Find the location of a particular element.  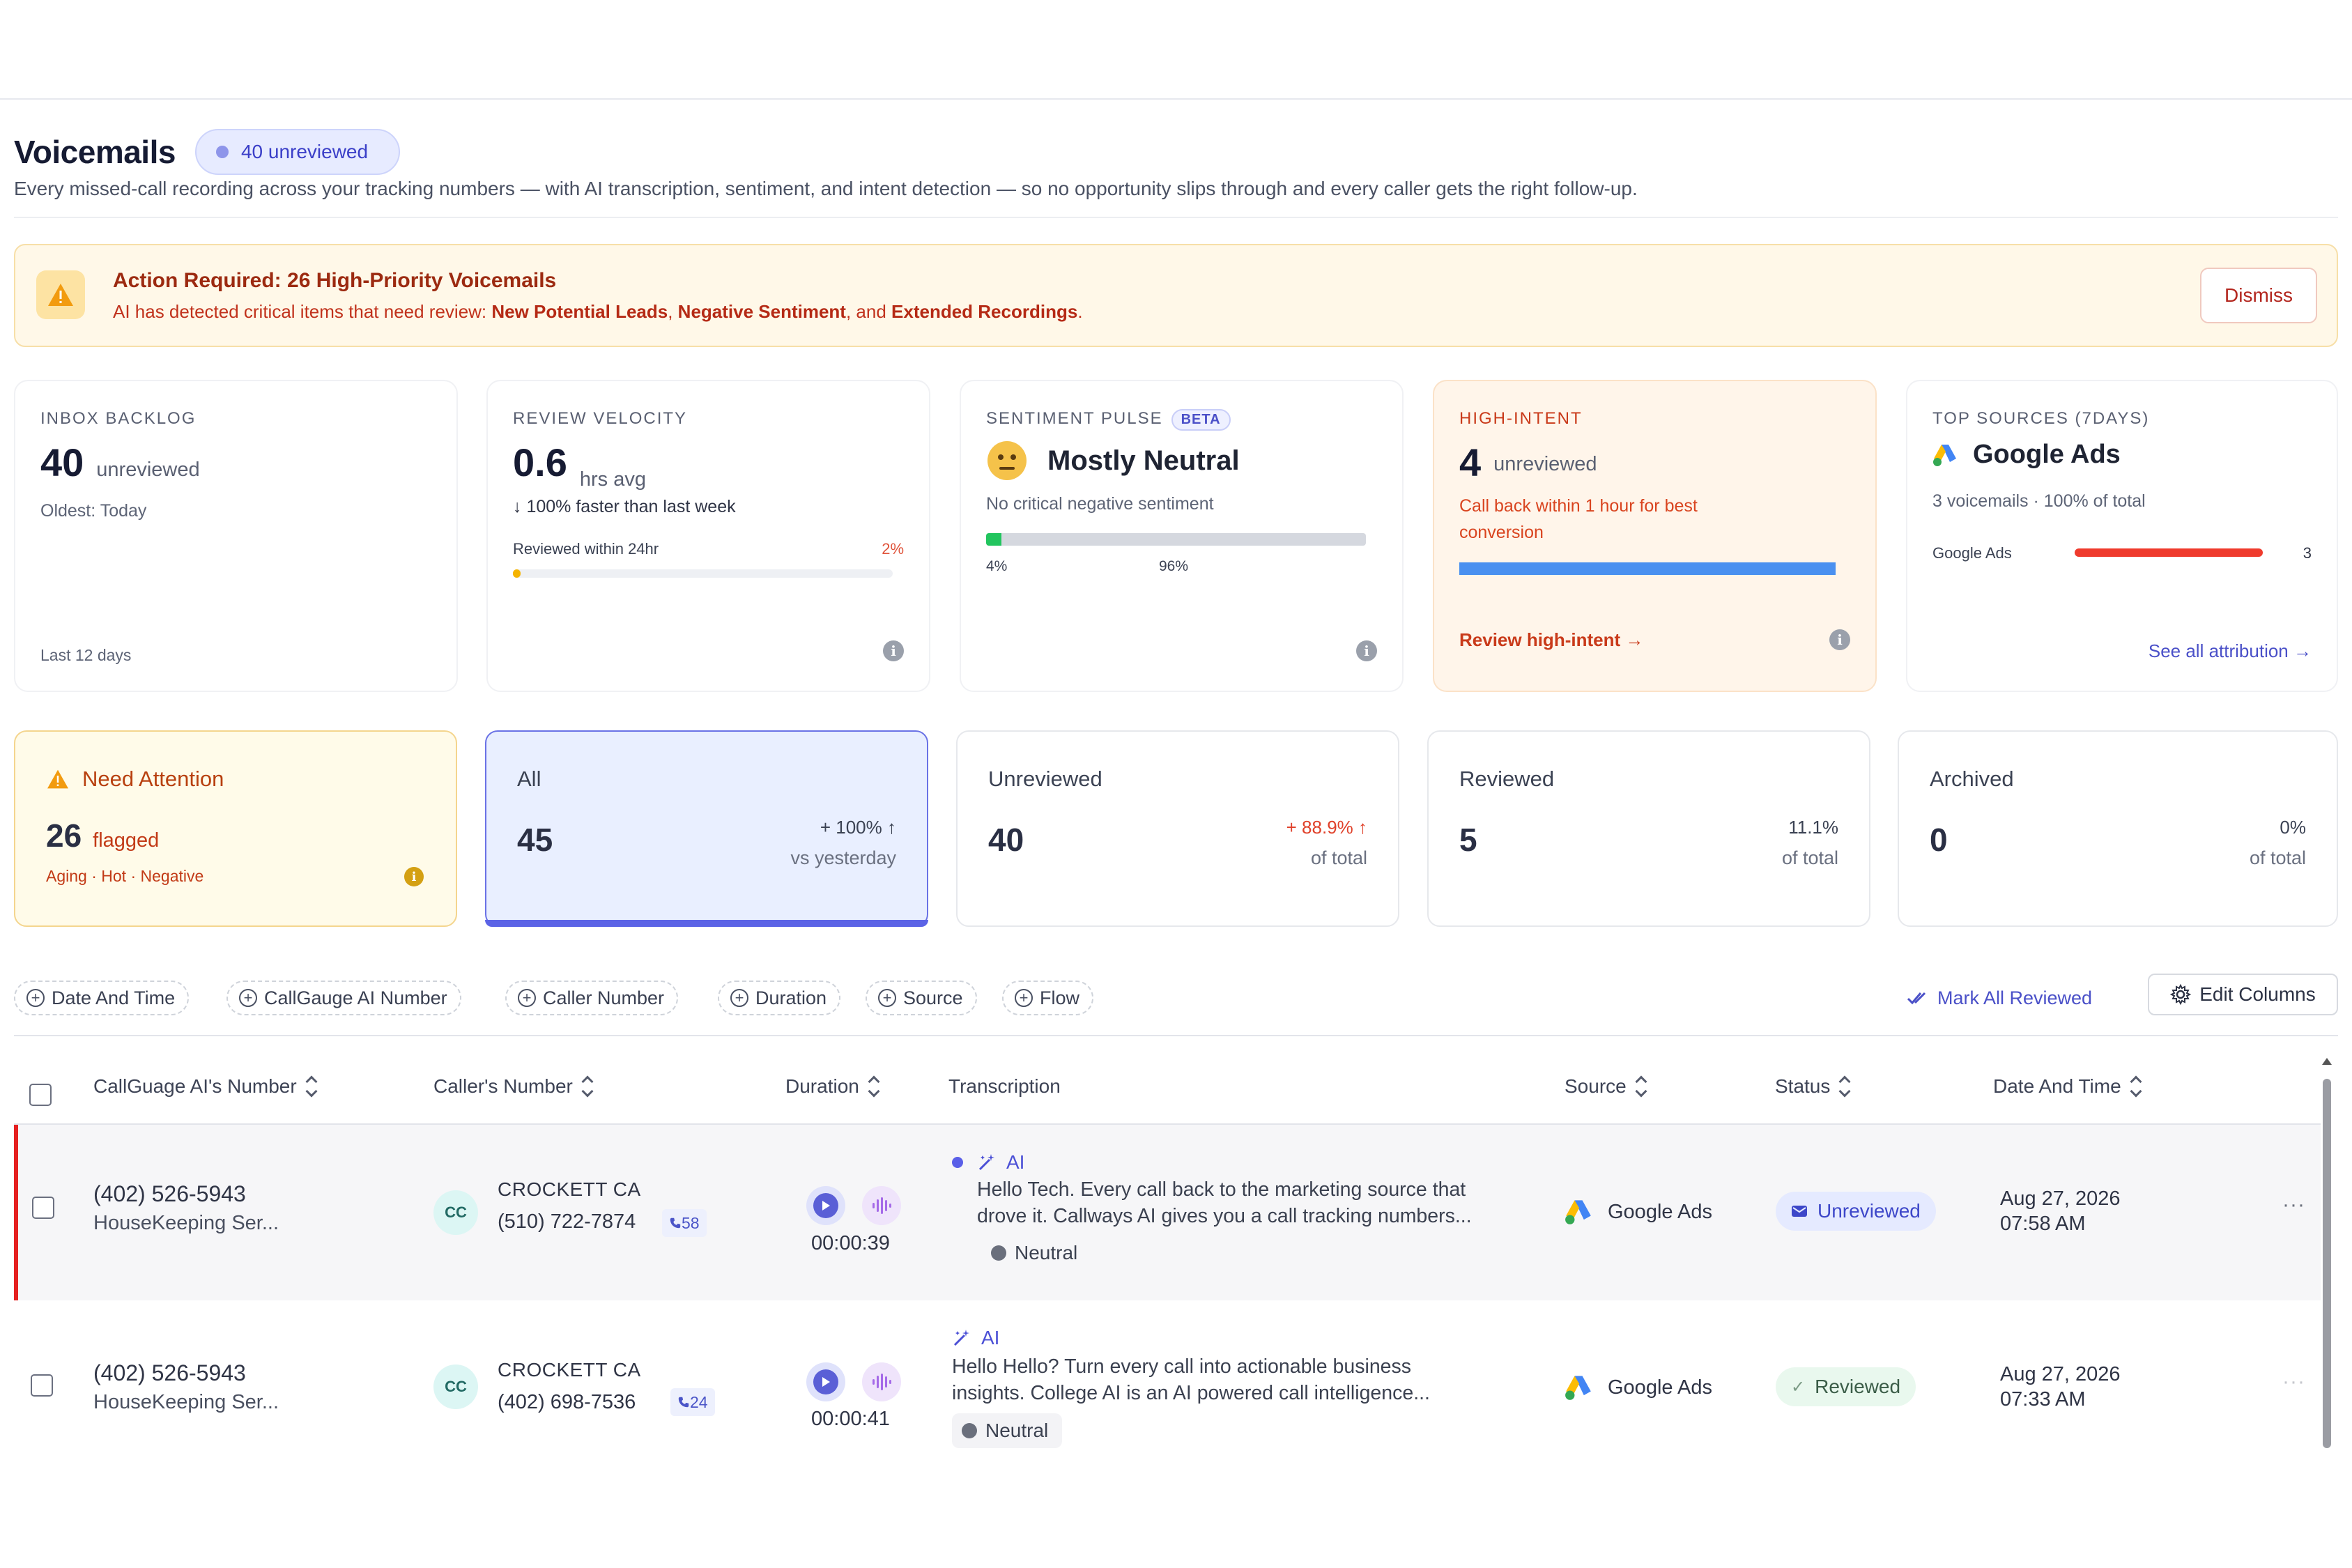

archived-label: Archived is located at coordinates (1972, 779).